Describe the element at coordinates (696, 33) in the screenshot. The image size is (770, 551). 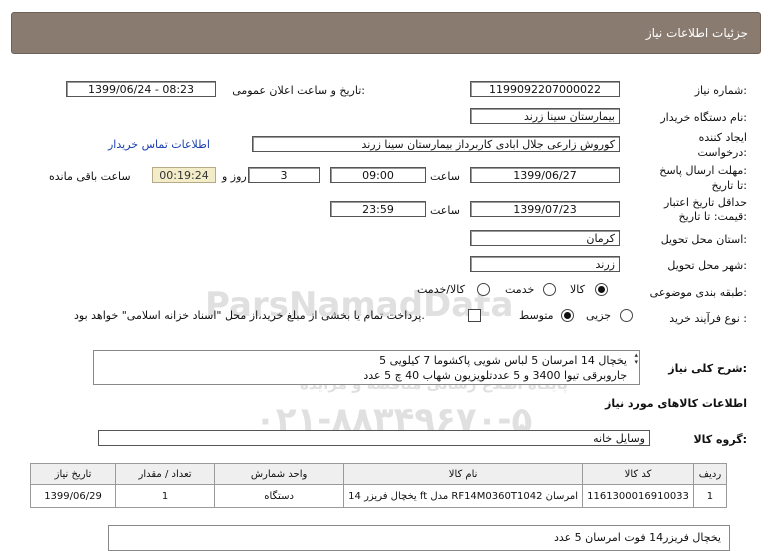
I see `page-title: جزئیات اطلاعات نیاز` at that location.